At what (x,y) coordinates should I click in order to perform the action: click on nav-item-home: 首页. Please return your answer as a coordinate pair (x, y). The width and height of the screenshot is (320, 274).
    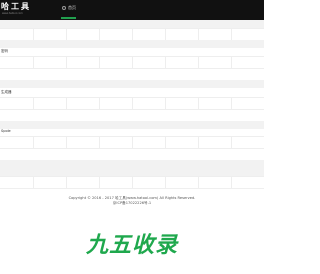
    Looking at the image, I should click on (68, 10).